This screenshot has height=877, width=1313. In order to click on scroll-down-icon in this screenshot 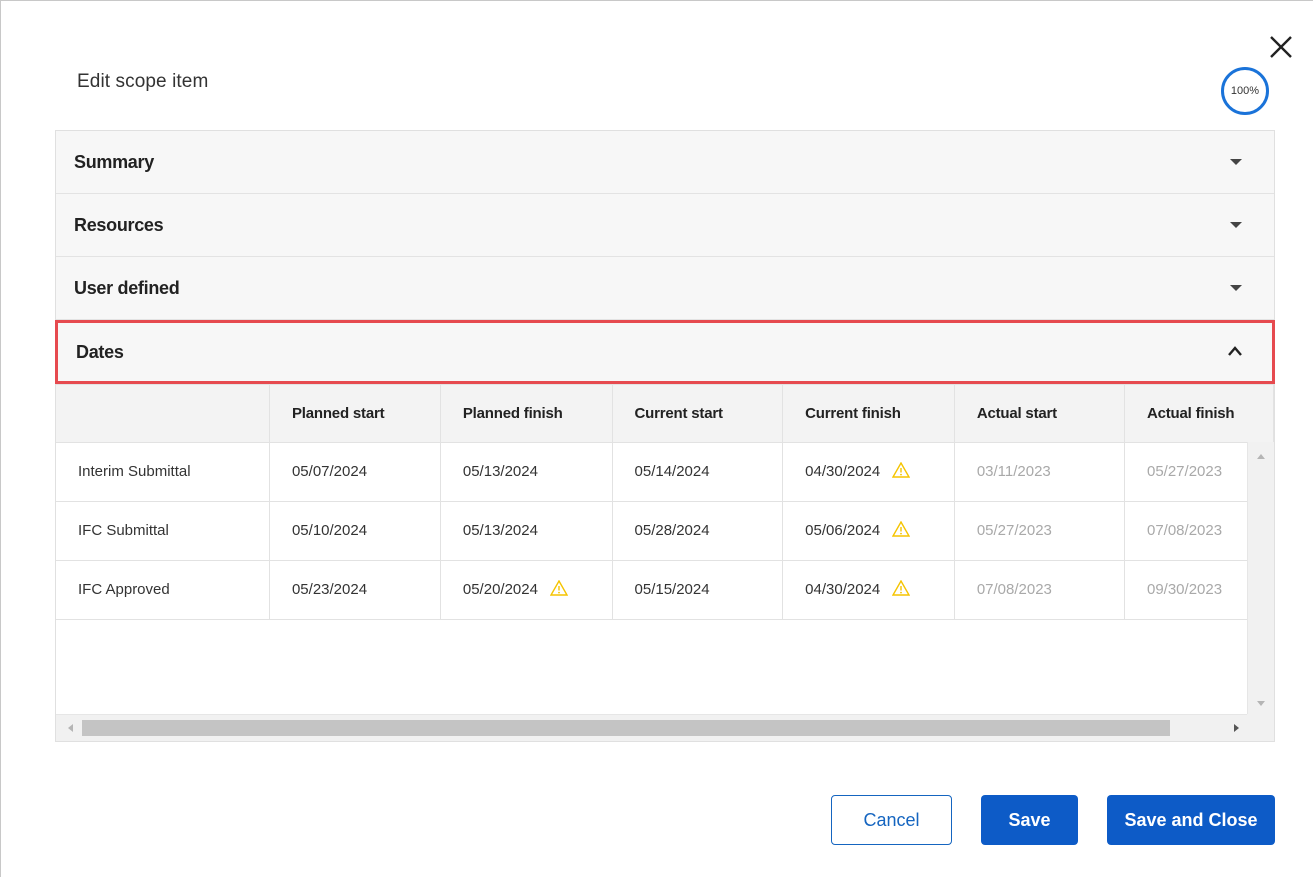, I will do `click(1261, 703)`.